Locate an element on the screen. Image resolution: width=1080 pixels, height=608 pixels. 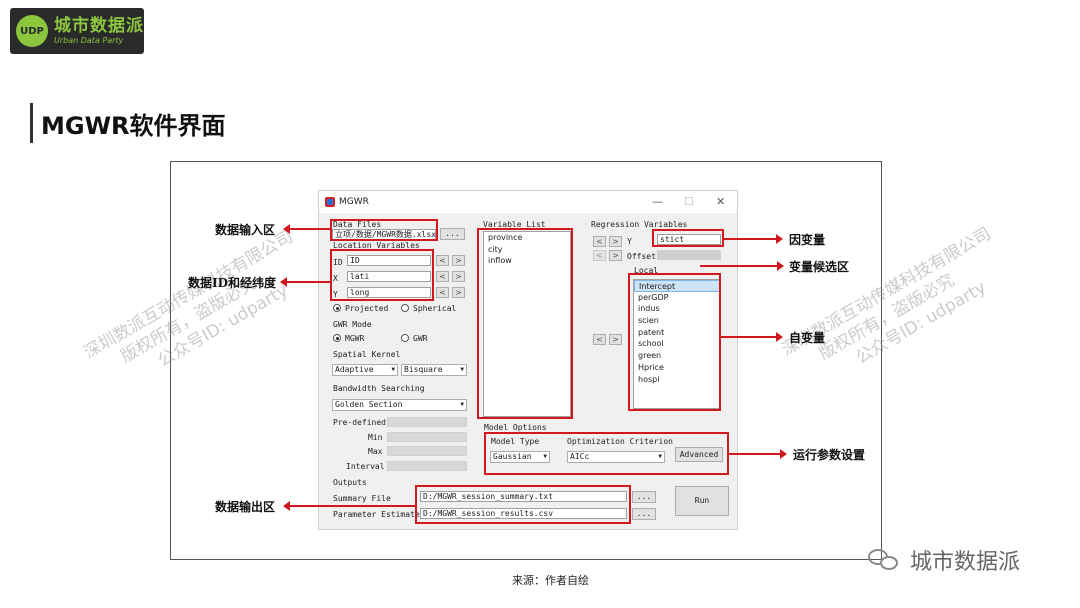
predefined-label: Pre-defined is located at coordinates (359, 422).